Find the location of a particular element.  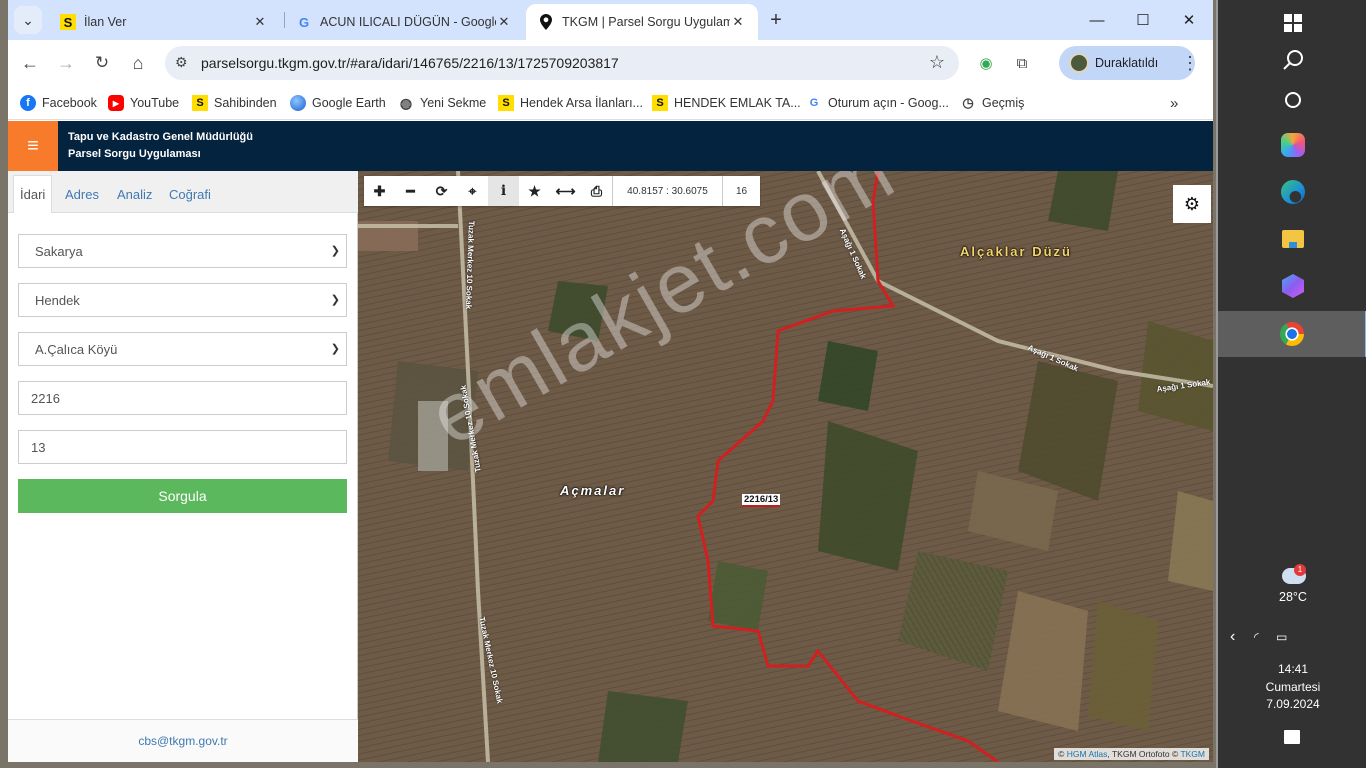

chevron-left-icon: ‹ is located at coordinates (1233, 636).